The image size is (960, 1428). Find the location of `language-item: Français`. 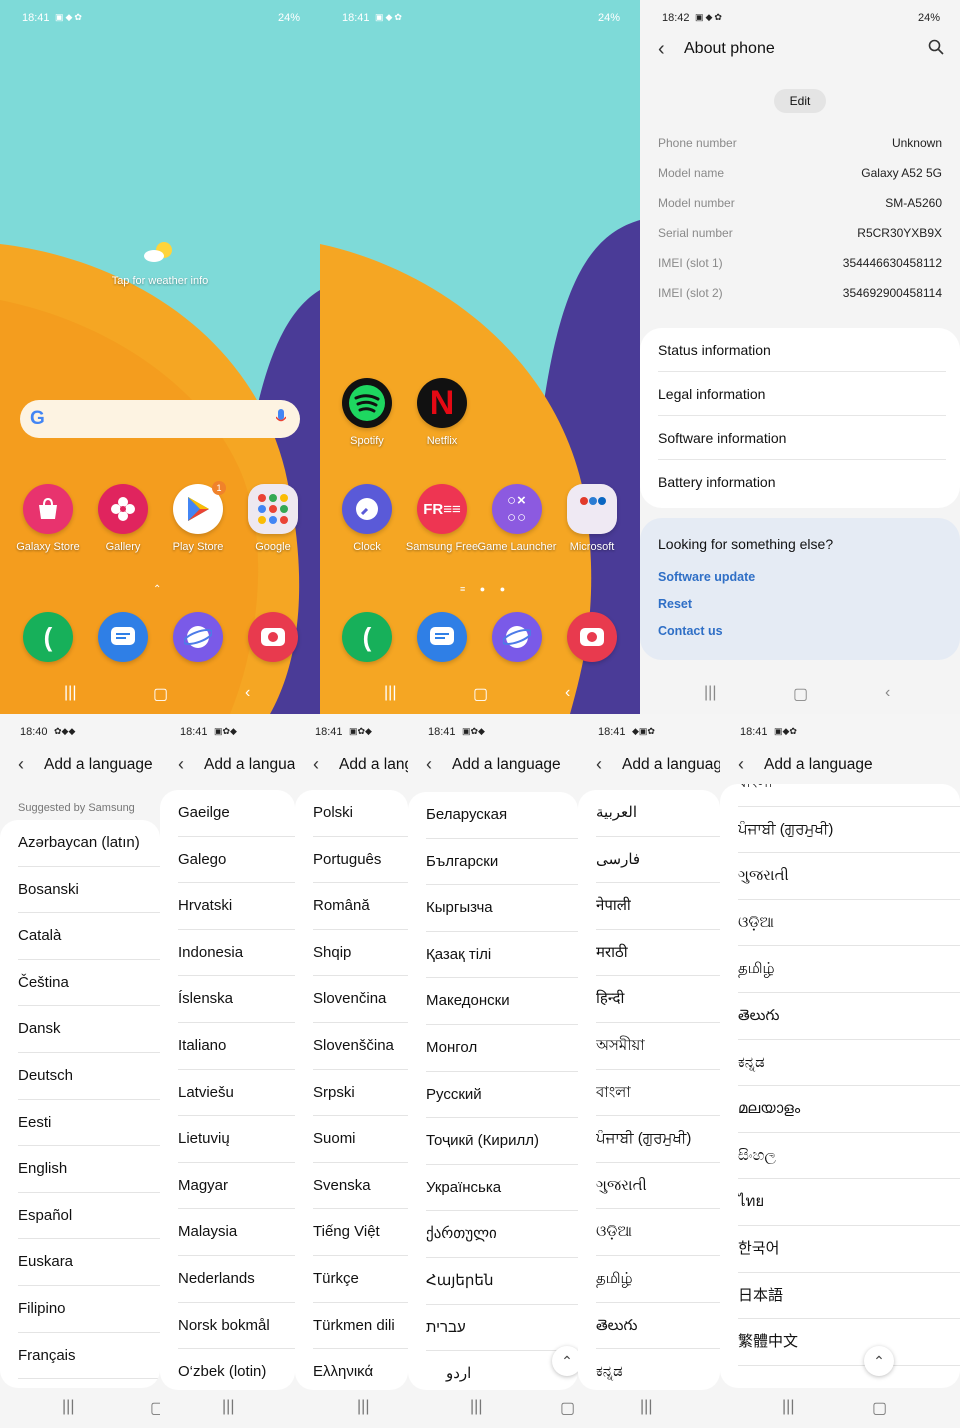

language-item: Français is located at coordinates (89, 1356).